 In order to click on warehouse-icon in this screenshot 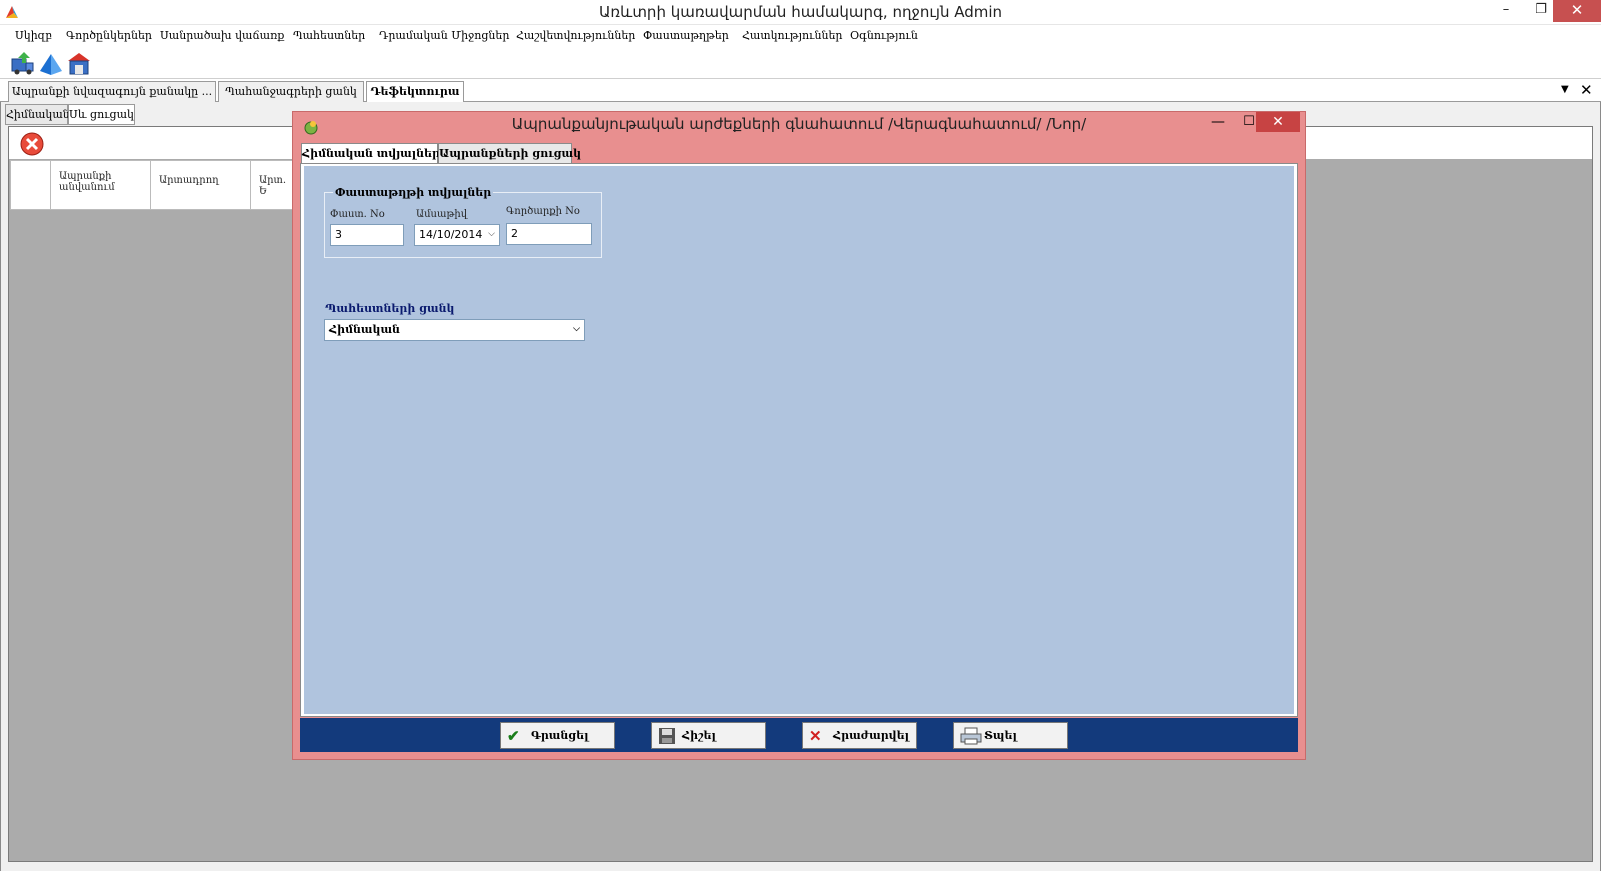, I will do `click(79, 64)`.